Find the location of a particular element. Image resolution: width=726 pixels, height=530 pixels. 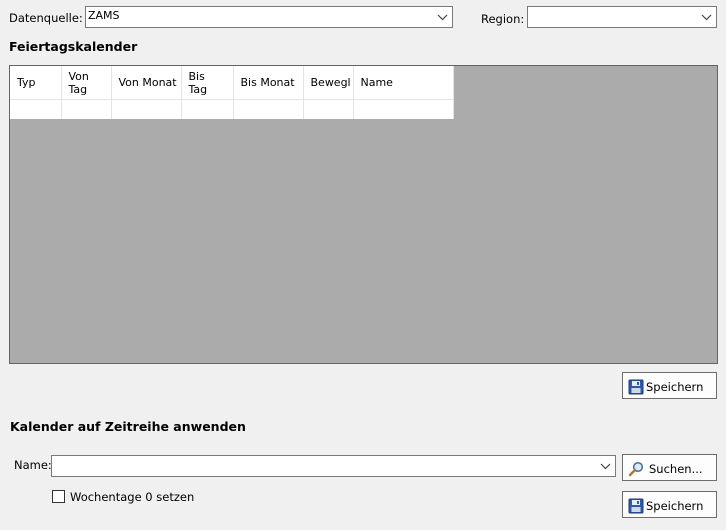

apply-calendar-title: Kalender auf Zeitreihe anwenden is located at coordinates (128, 426).